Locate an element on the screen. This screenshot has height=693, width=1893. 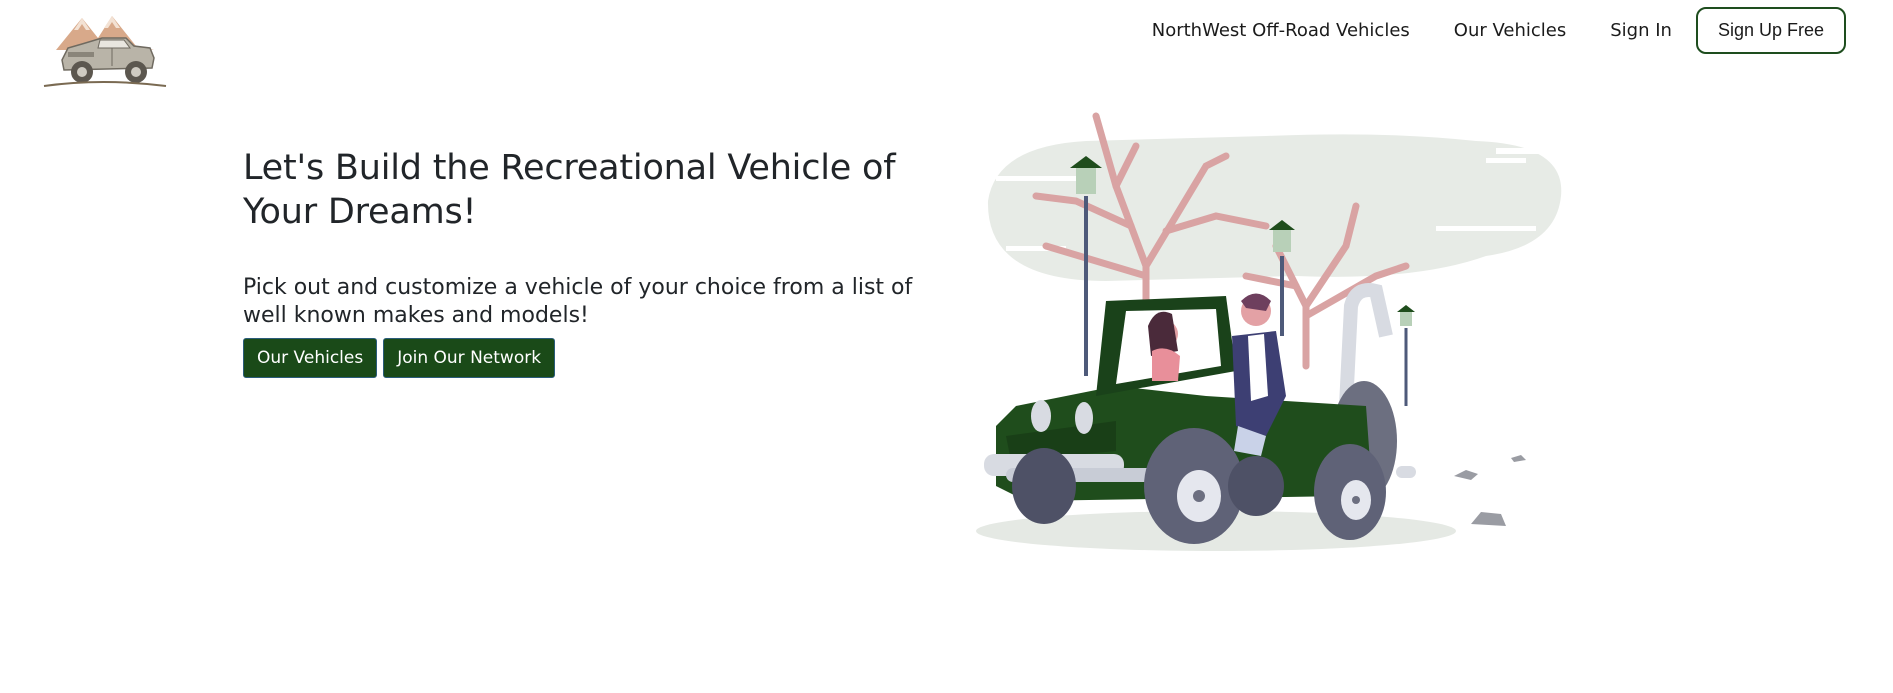
nav-vehicles-link: Our Vehicles is located at coordinates (1510, 30).